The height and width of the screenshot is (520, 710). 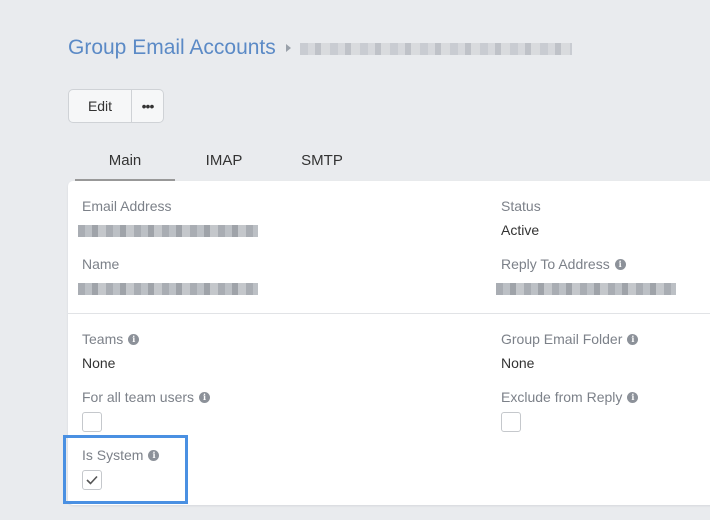 I want to click on action-button-group: Edit •••, so click(x=116, y=106).